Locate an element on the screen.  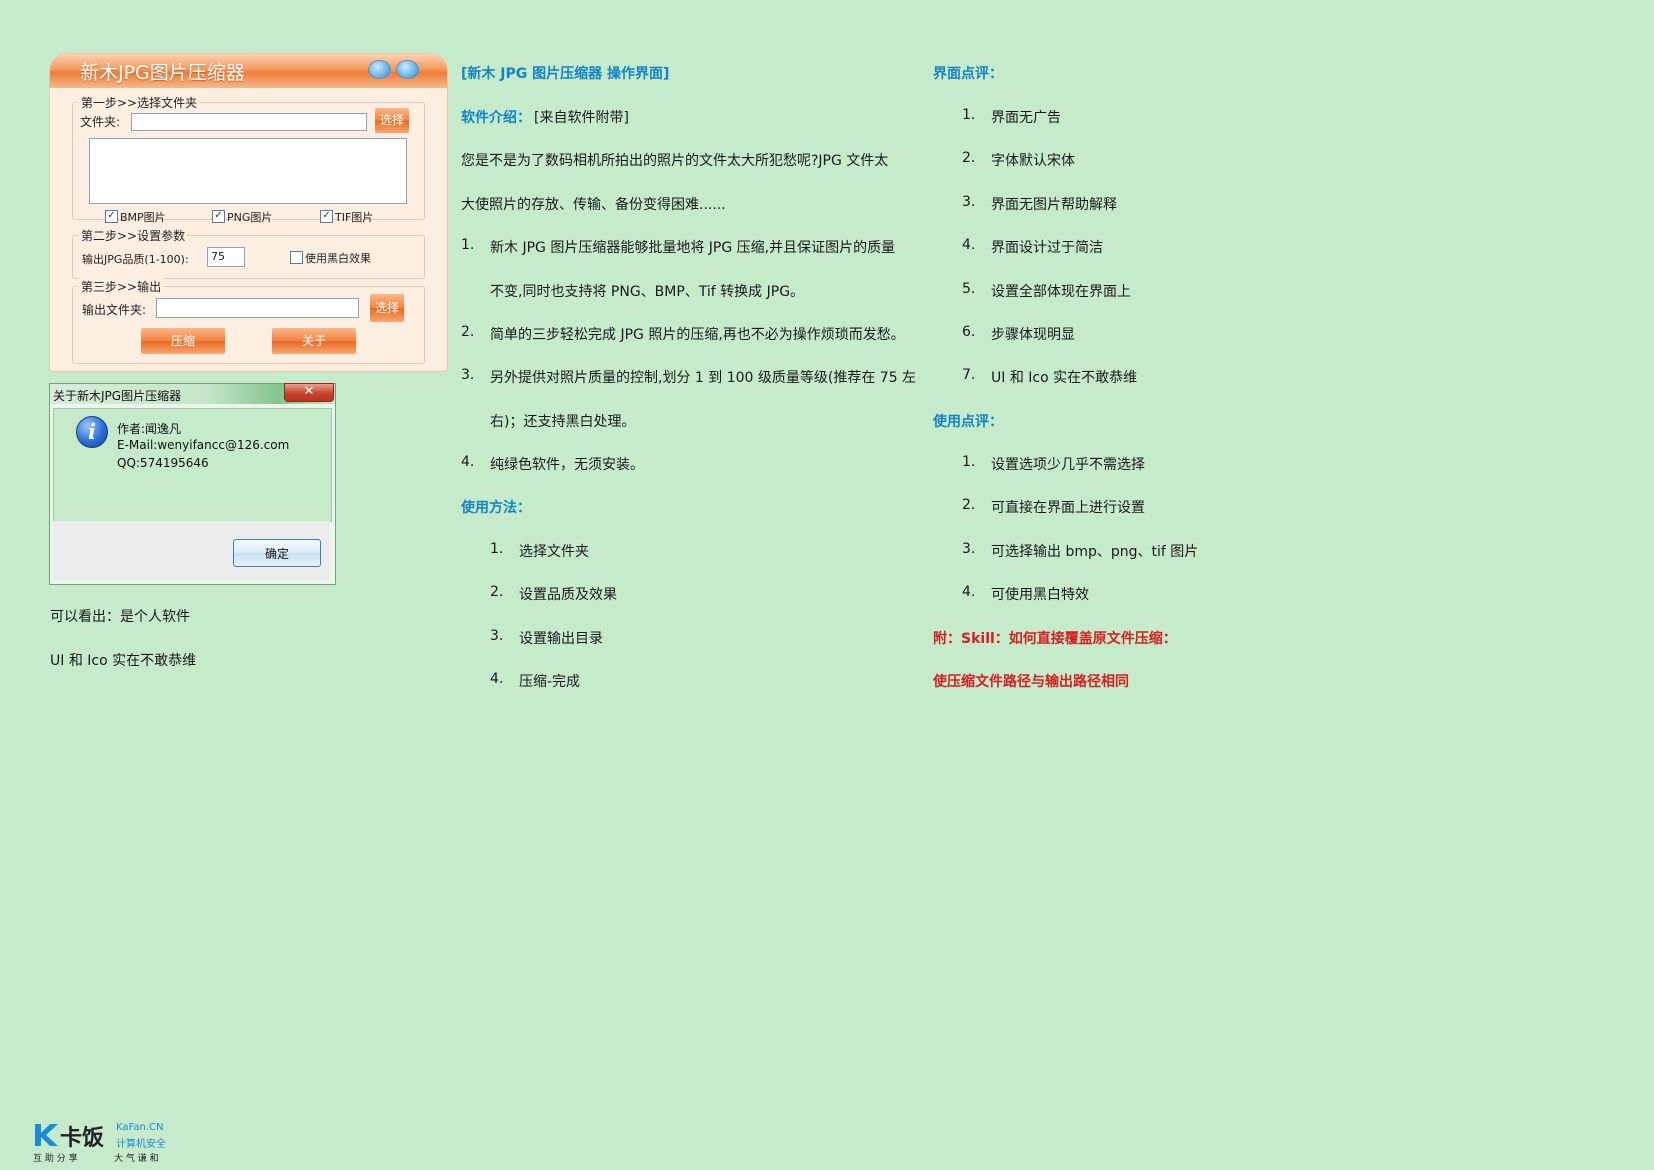
output-label: 输出文件夹: is located at coordinates (114, 310).